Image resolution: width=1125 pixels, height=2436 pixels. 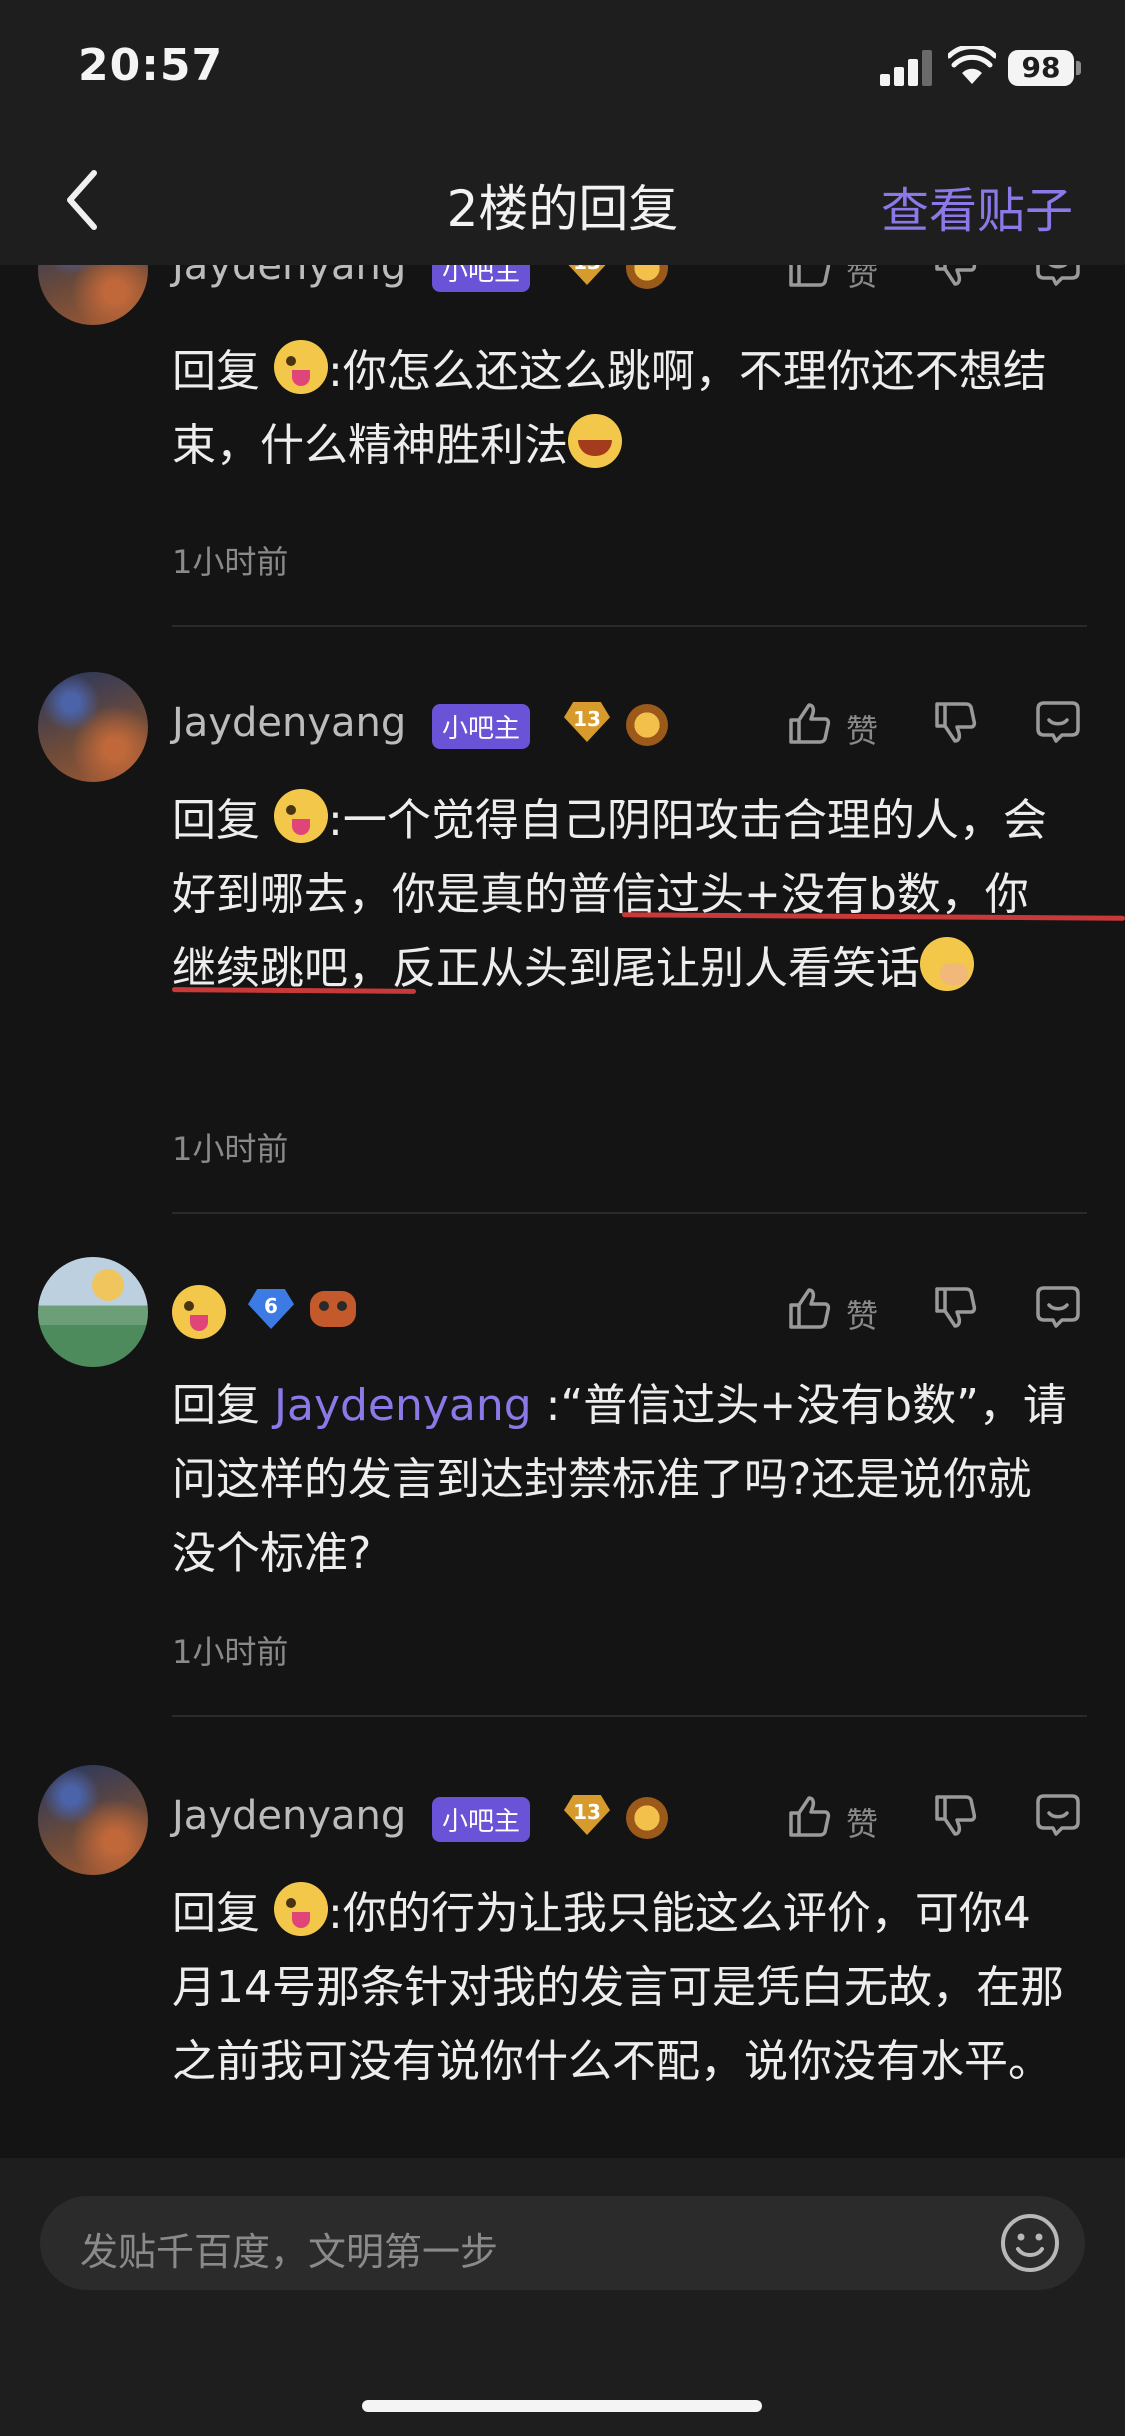 I want to click on reply-text: 回复 :你怎么还这么跳啊，不理你还不想结束，什么精神胜利法, so click(x=622, y=409).